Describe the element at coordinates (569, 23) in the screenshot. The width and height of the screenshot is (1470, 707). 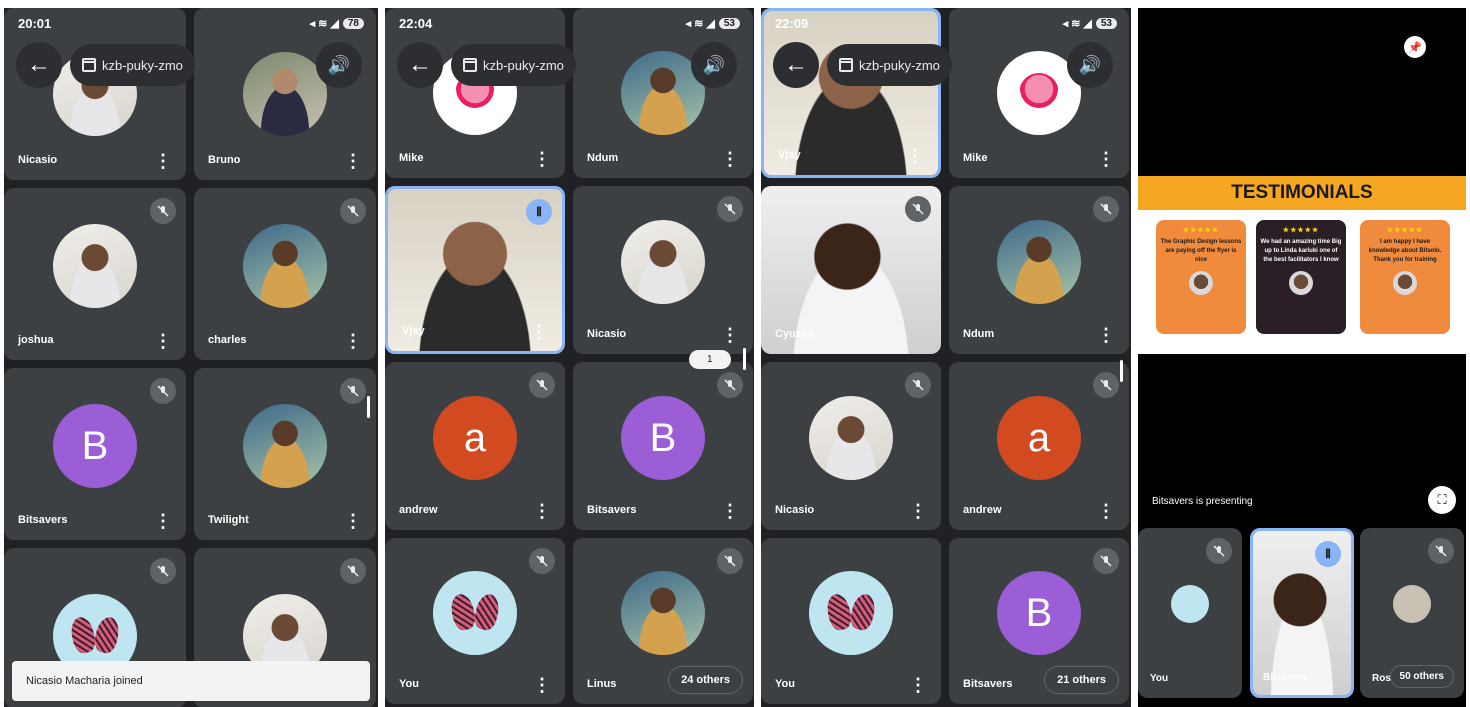
I see `status-bar: 22:04 ◂ ≋ ◢ 53` at that location.